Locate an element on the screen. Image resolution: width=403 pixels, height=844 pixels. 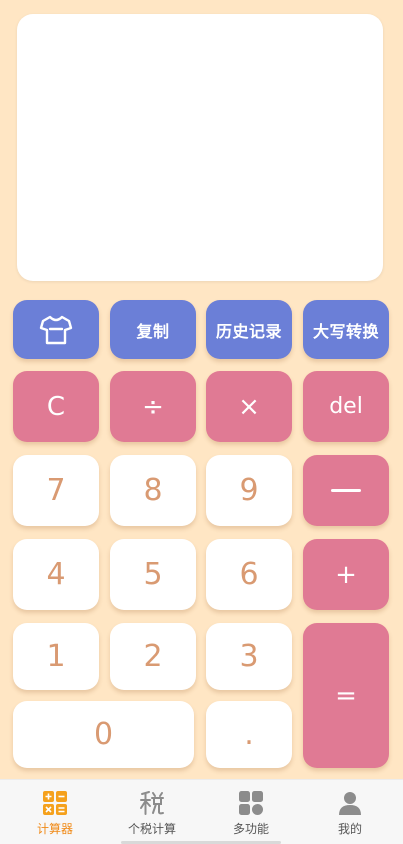
digit-6-button: 6 is located at coordinates (249, 574).